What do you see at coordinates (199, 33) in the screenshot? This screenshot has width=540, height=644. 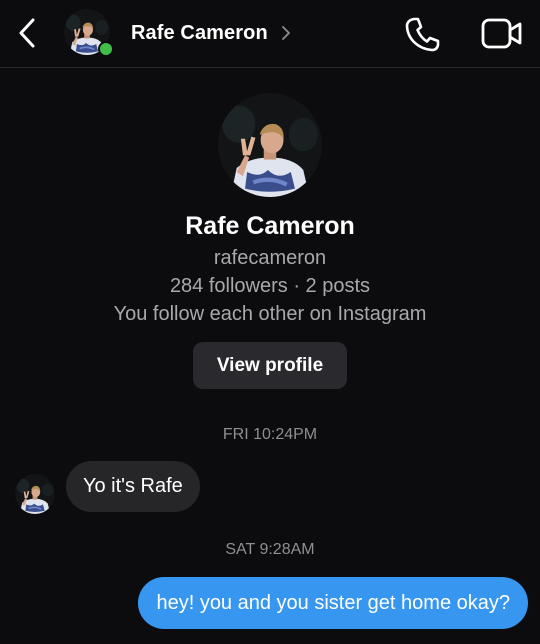 I see `contact-name: Rafe Cameron` at bounding box center [199, 33].